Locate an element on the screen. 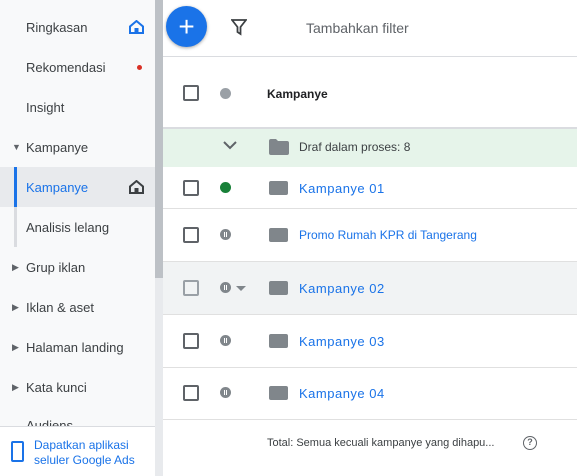  sidebar-item-label: Halaman landing is located at coordinates (75, 347).